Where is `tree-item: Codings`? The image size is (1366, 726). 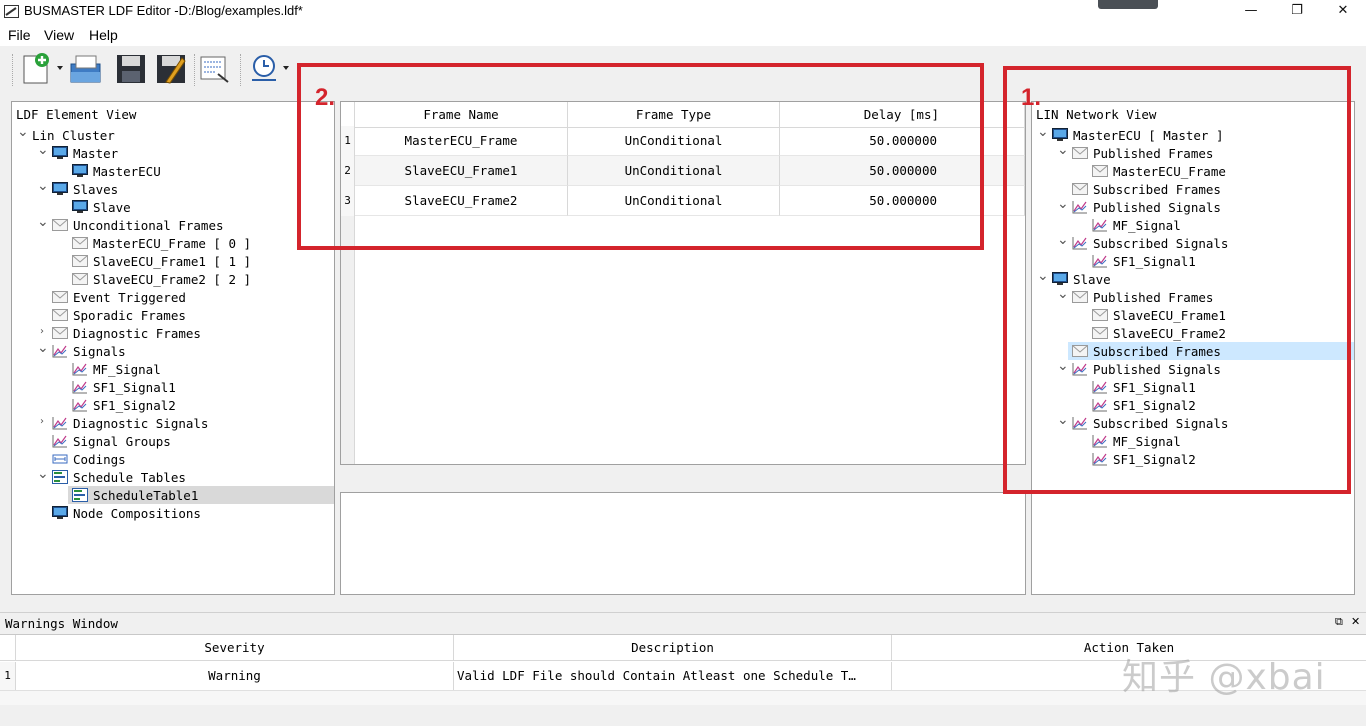
tree-item: Codings is located at coordinates (89, 459).